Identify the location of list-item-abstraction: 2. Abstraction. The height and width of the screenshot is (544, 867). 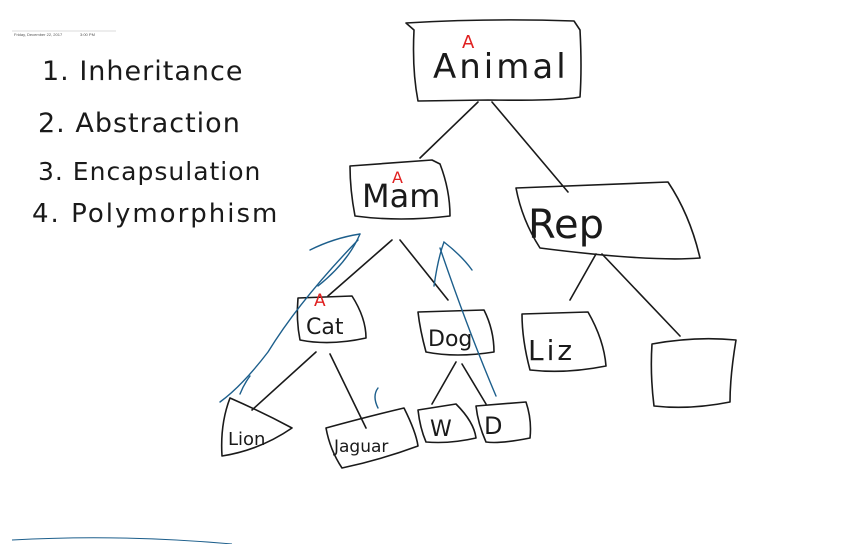
(139, 123).